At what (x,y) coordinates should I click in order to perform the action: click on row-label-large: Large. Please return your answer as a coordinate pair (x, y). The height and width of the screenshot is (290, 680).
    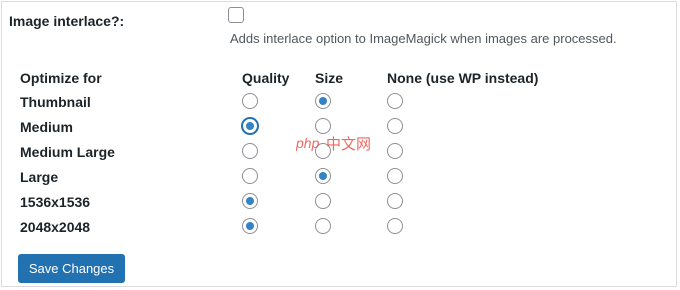
    Looking at the image, I should click on (39, 177).